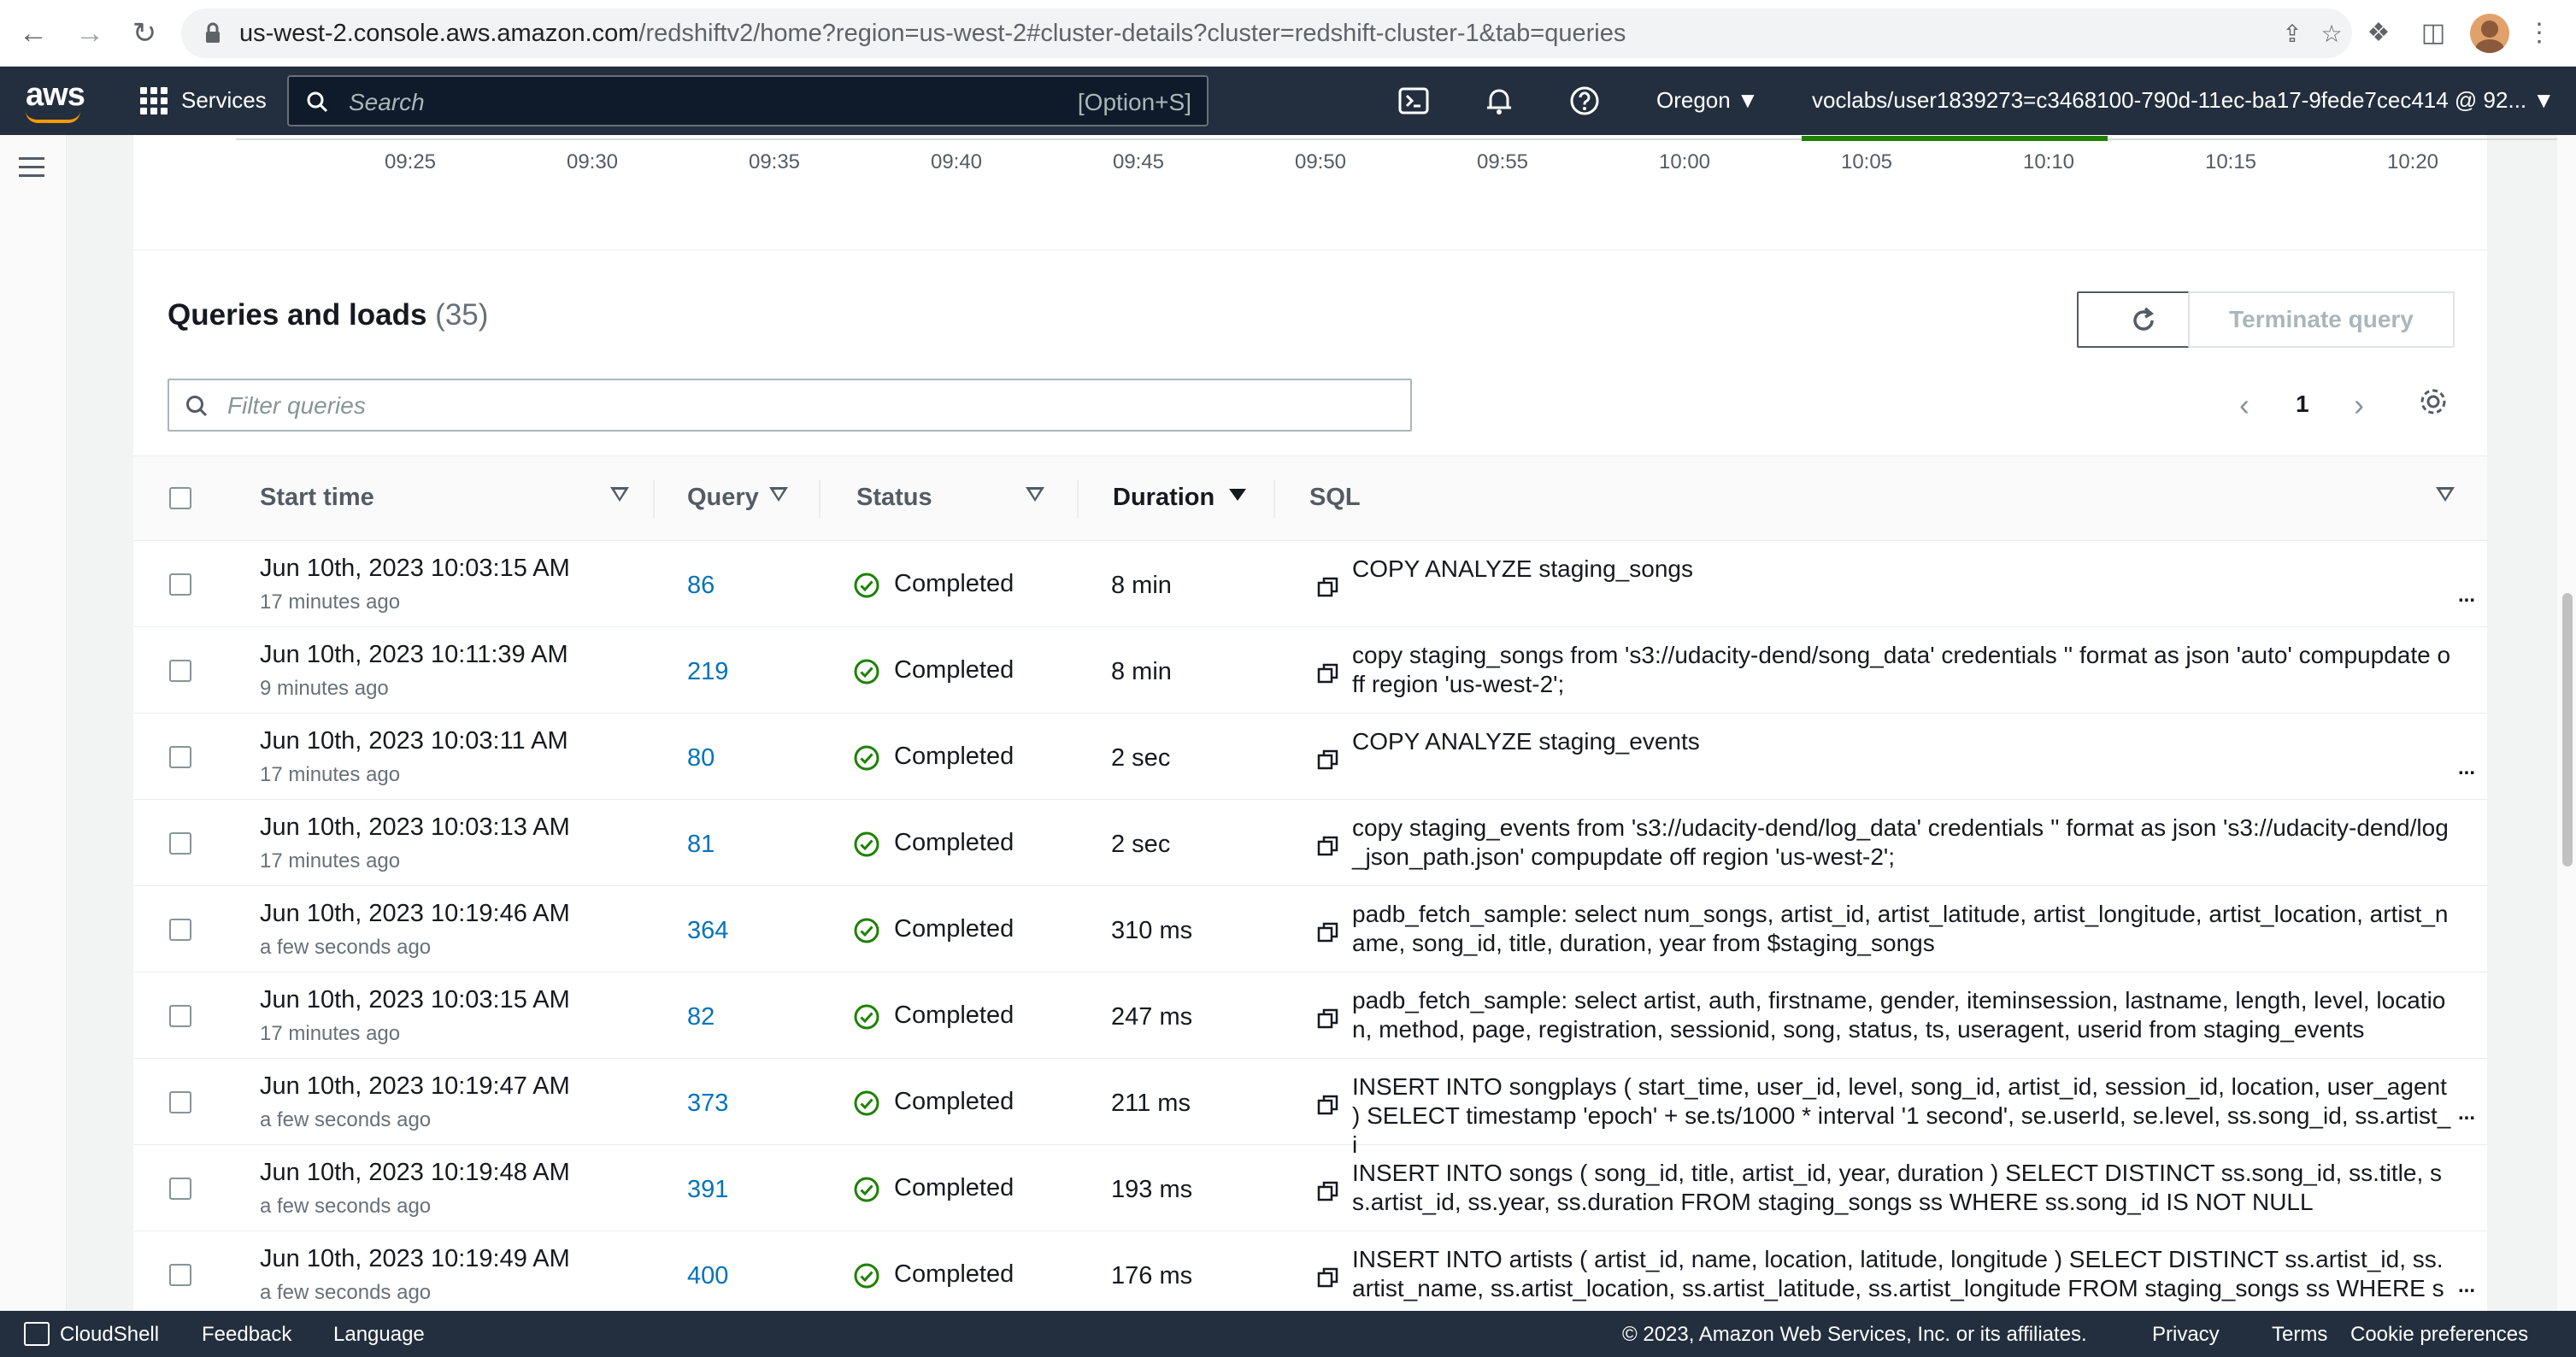 Image resolution: width=2576 pixels, height=1357 pixels. What do you see at coordinates (180, 498) in the screenshot?
I see `select-all-checkbox` at bounding box center [180, 498].